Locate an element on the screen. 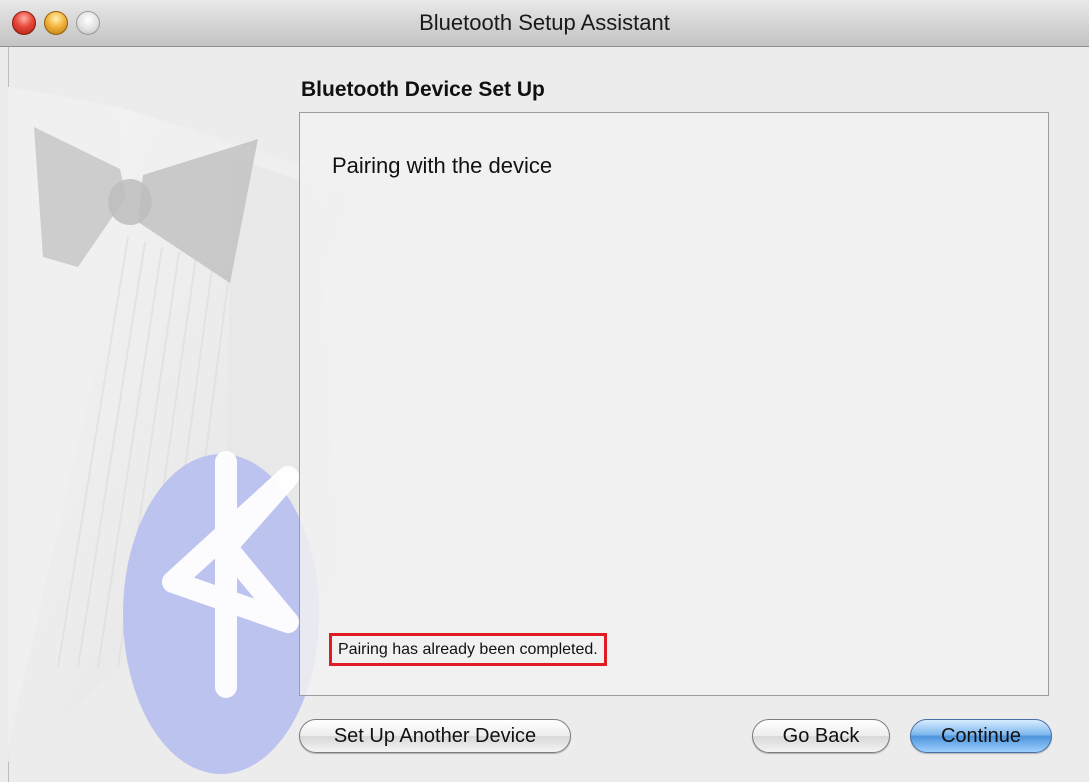 Image resolution: width=1089 pixels, height=782 pixels. set-up-another-device-button: Set Up Another Device is located at coordinates (435, 736).